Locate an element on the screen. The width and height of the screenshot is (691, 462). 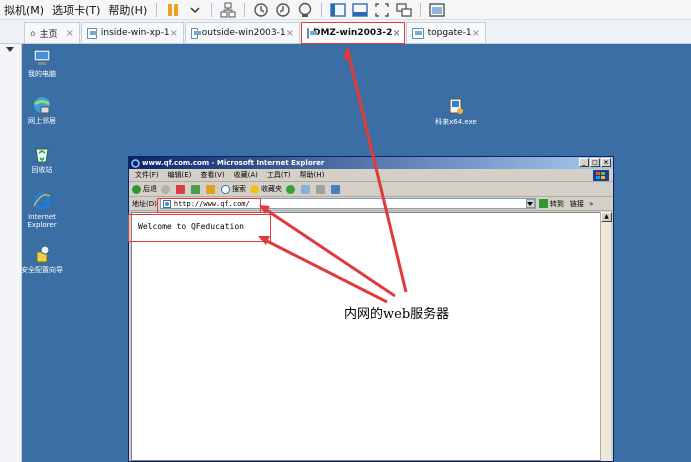
history-button is located at coordinates (291, 189).